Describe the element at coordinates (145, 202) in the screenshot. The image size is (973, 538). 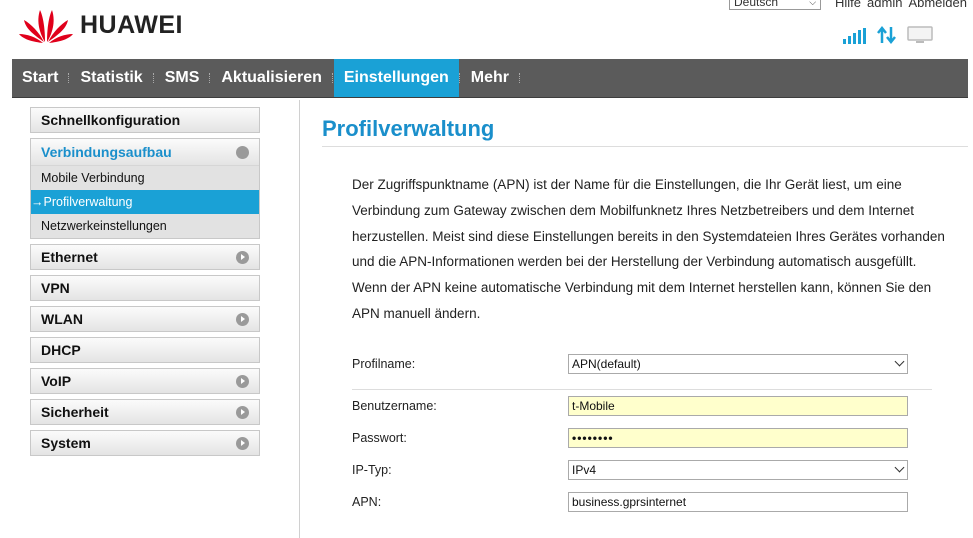
I see `sidebar-subitem-profilverwaltung: →Profilverwaltung` at that location.